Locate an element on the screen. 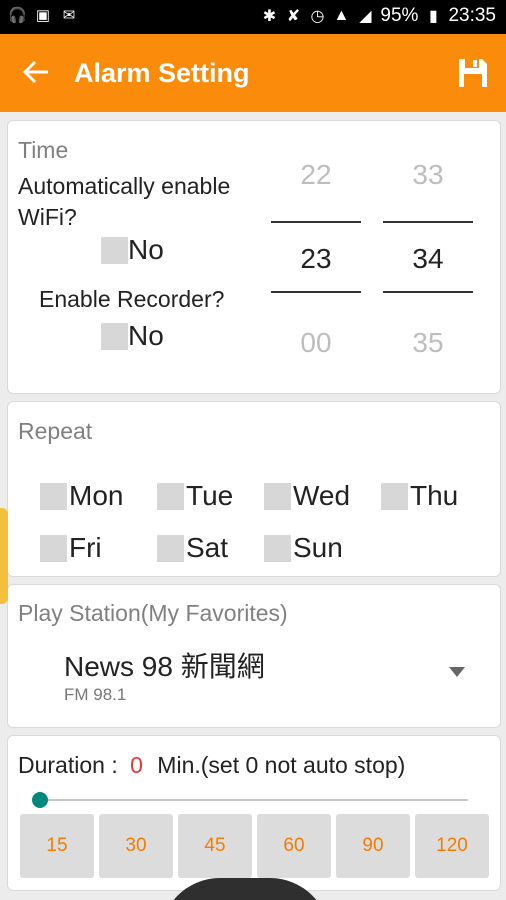 The width and height of the screenshot is (506, 900). day-sun-checkbox is located at coordinates (277, 548).